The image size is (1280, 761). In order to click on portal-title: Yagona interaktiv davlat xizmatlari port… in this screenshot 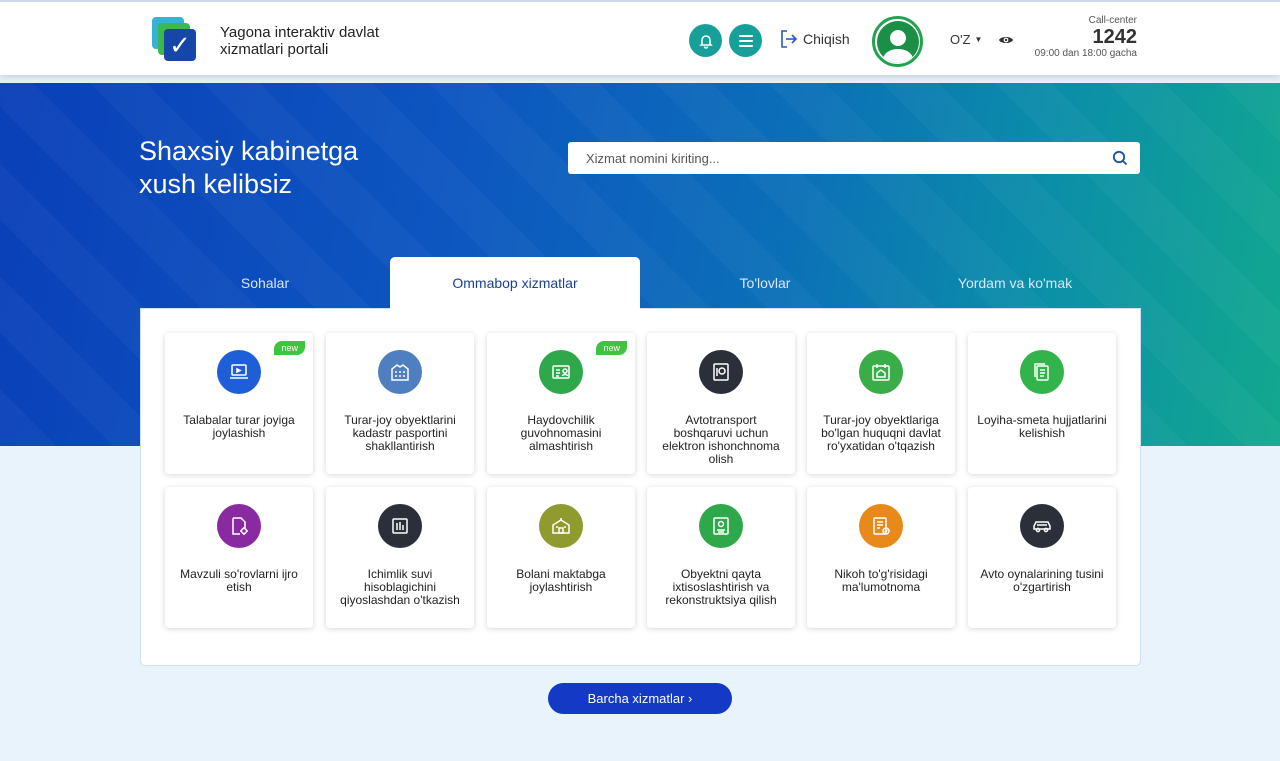, I will do `click(320, 41)`.